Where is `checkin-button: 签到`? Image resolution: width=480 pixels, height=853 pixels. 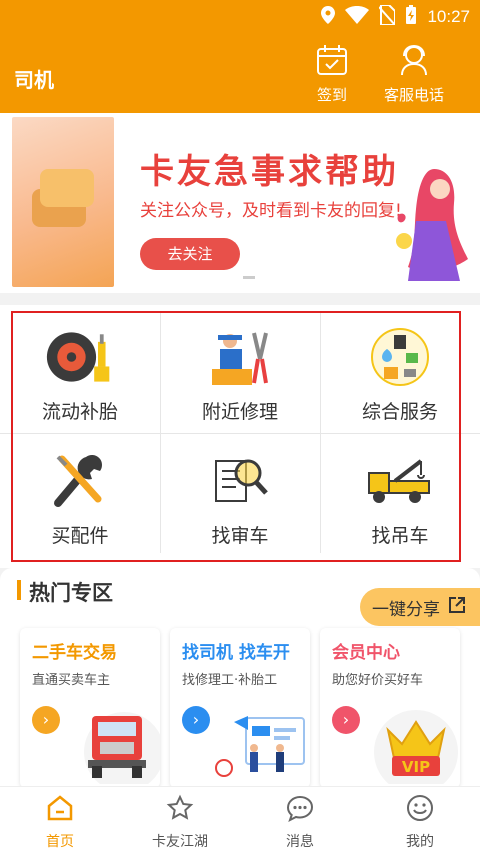
checkin-button: 签到 is located at coordinates (332, 74).